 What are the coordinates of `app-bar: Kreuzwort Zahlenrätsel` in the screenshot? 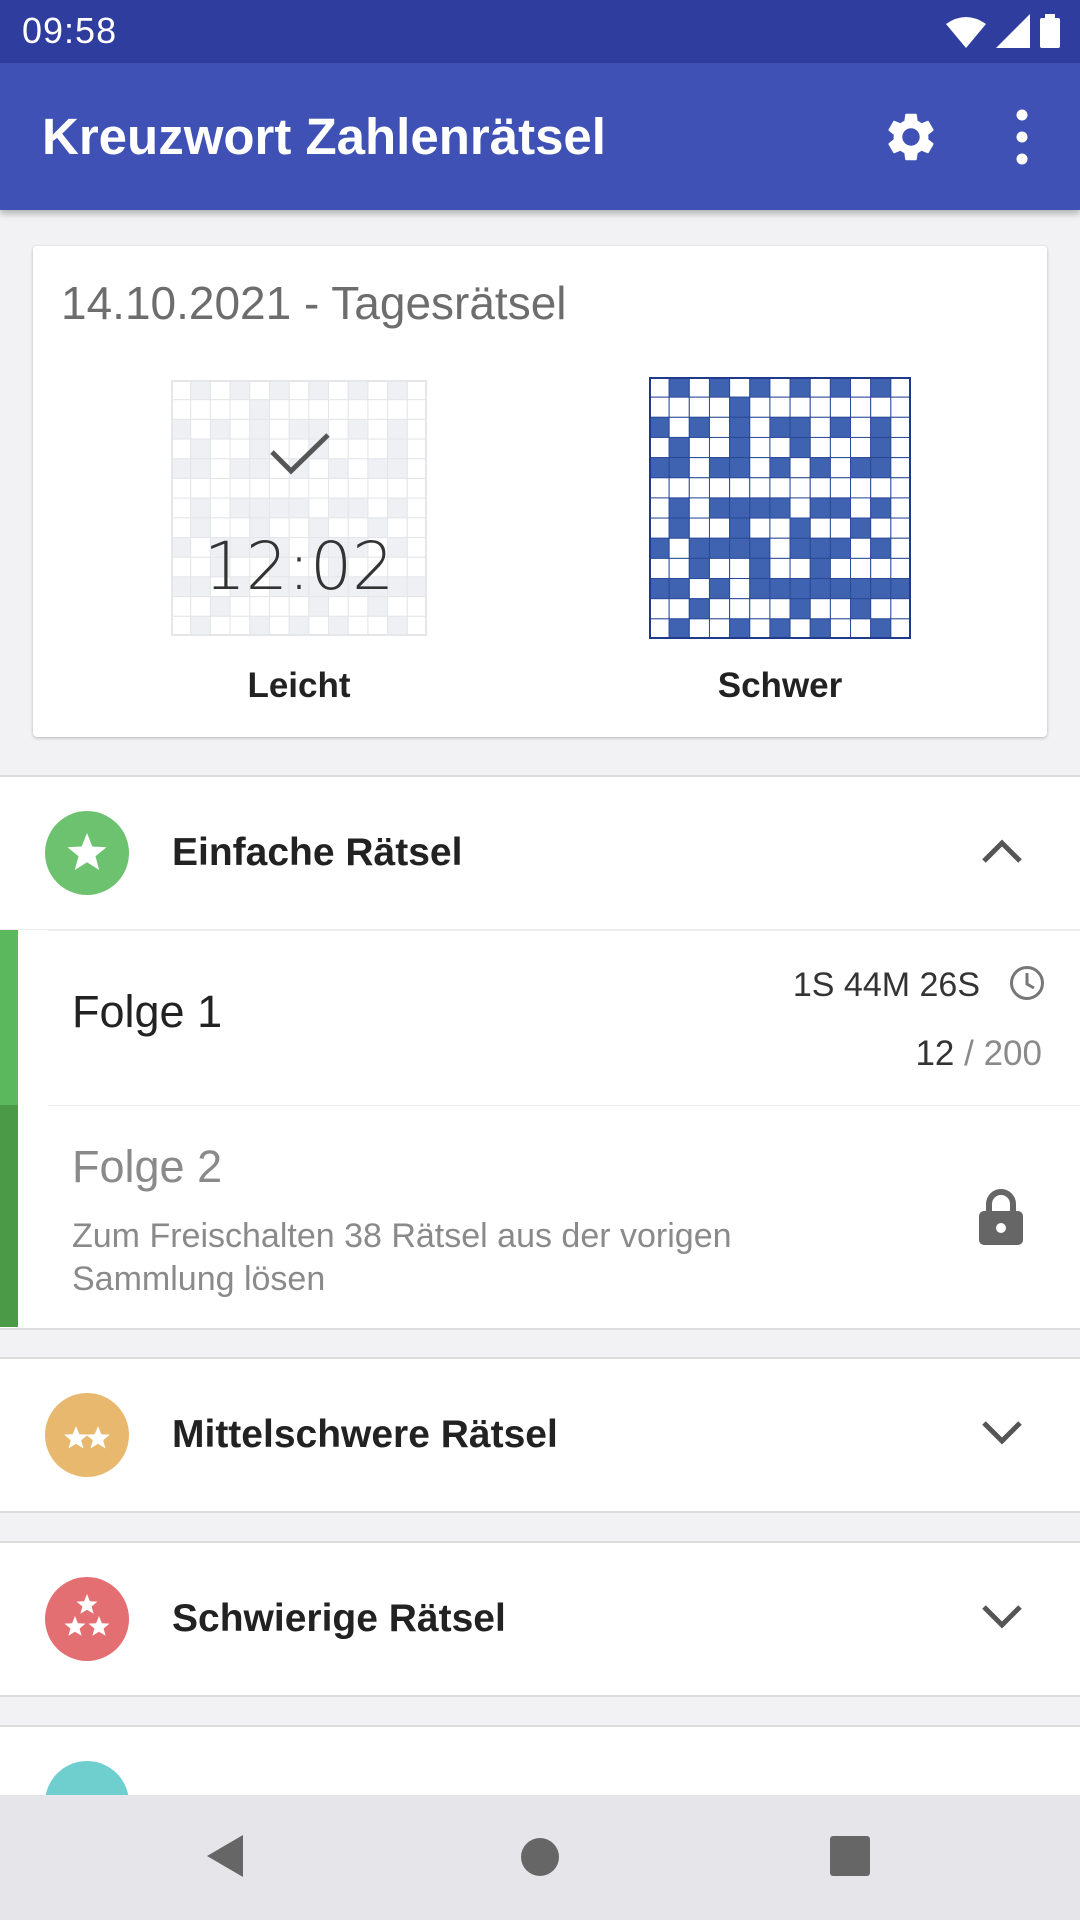 It's located at (540, 136).